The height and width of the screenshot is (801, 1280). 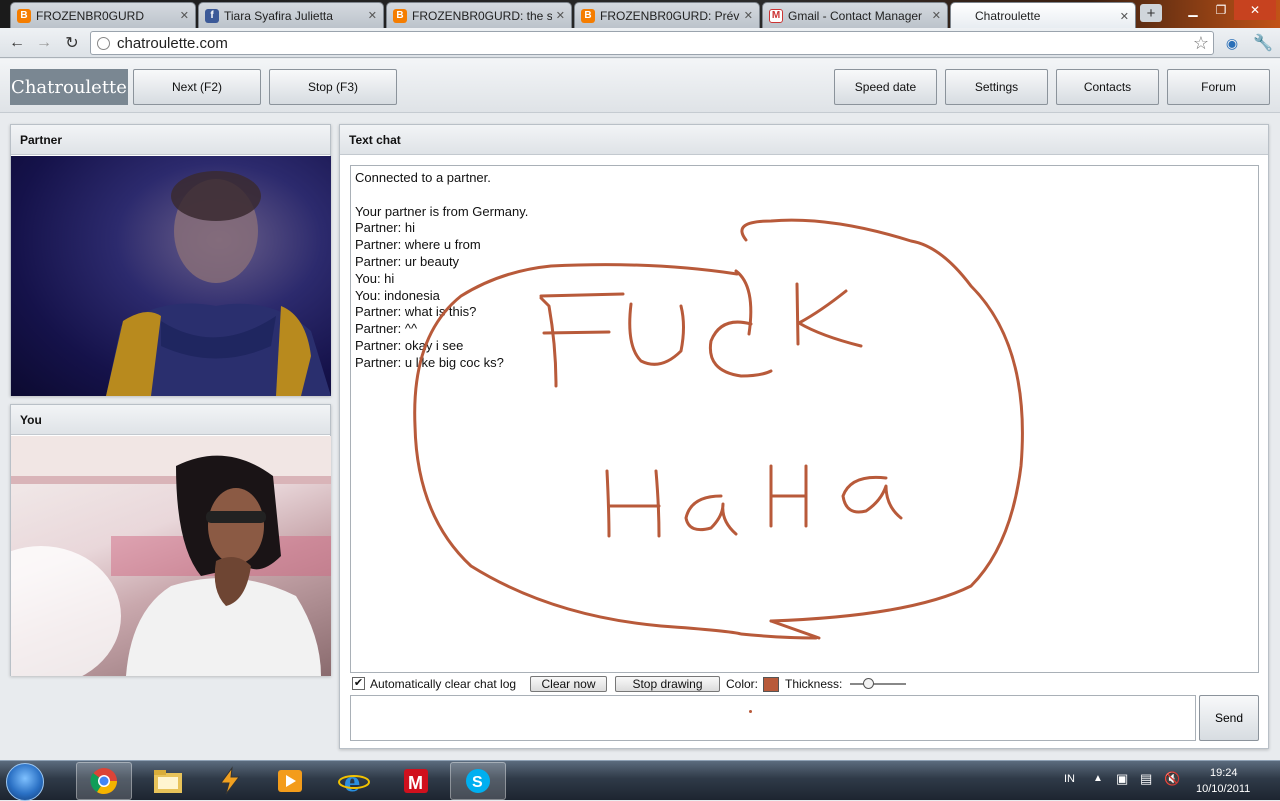 What do you see at coordinates (771, 684) in the screenshot?
I see `color-picker` at bounding box center [771, 684].